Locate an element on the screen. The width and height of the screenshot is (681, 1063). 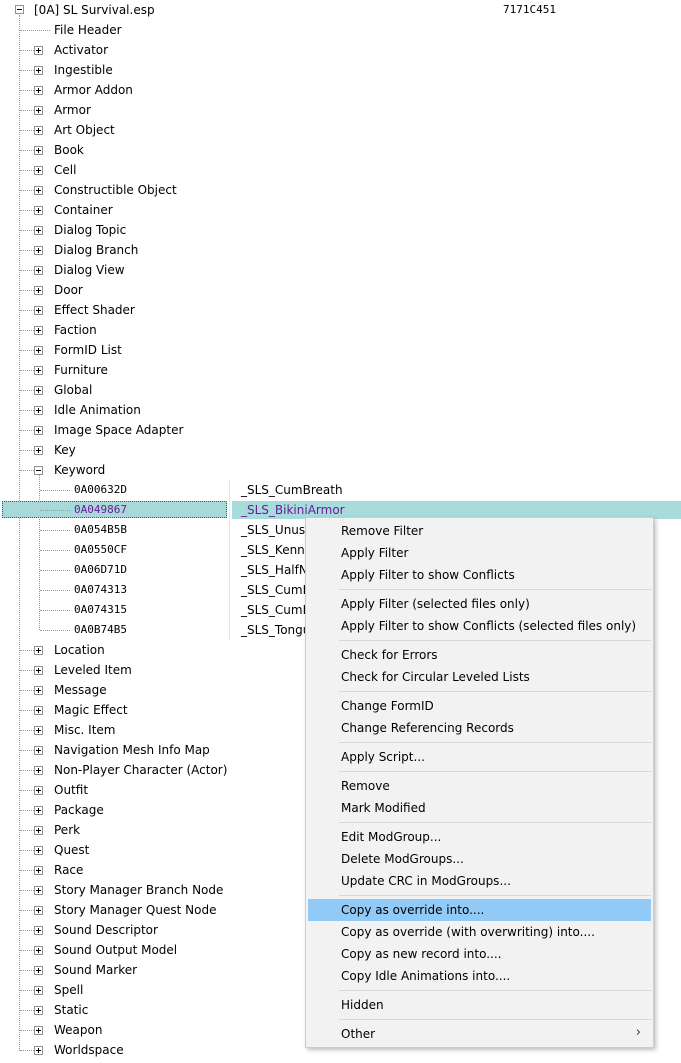
context-menu-item: Check for Circular Leveled Lists is located at coordinates (479, 677).